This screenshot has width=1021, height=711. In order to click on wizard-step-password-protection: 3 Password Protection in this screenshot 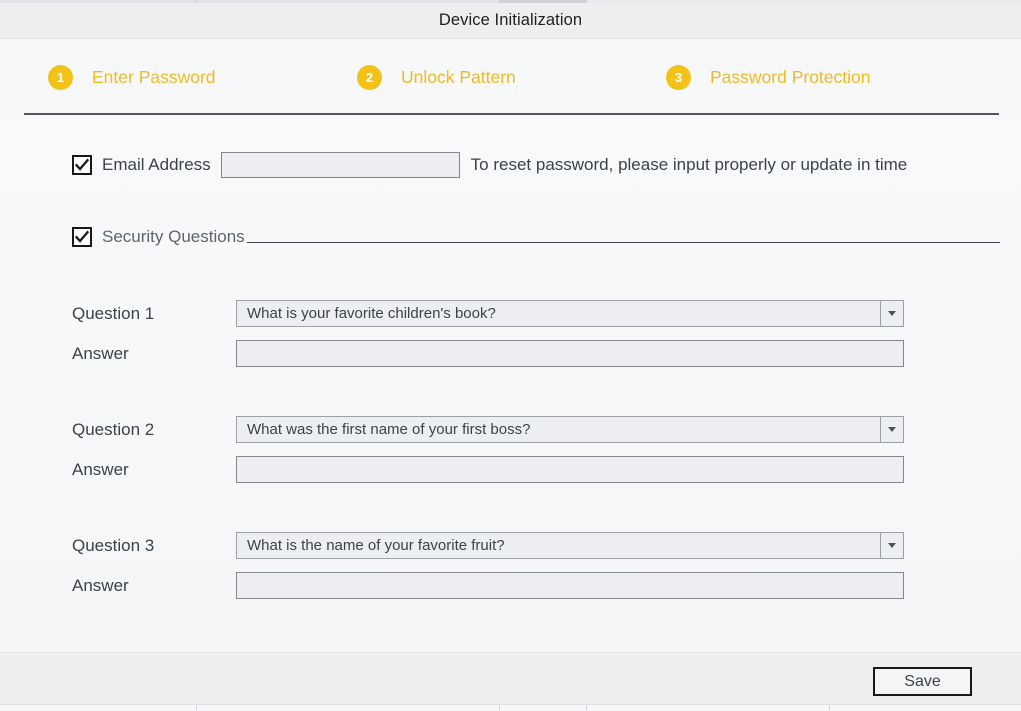, I will do `click(768, 77)`.